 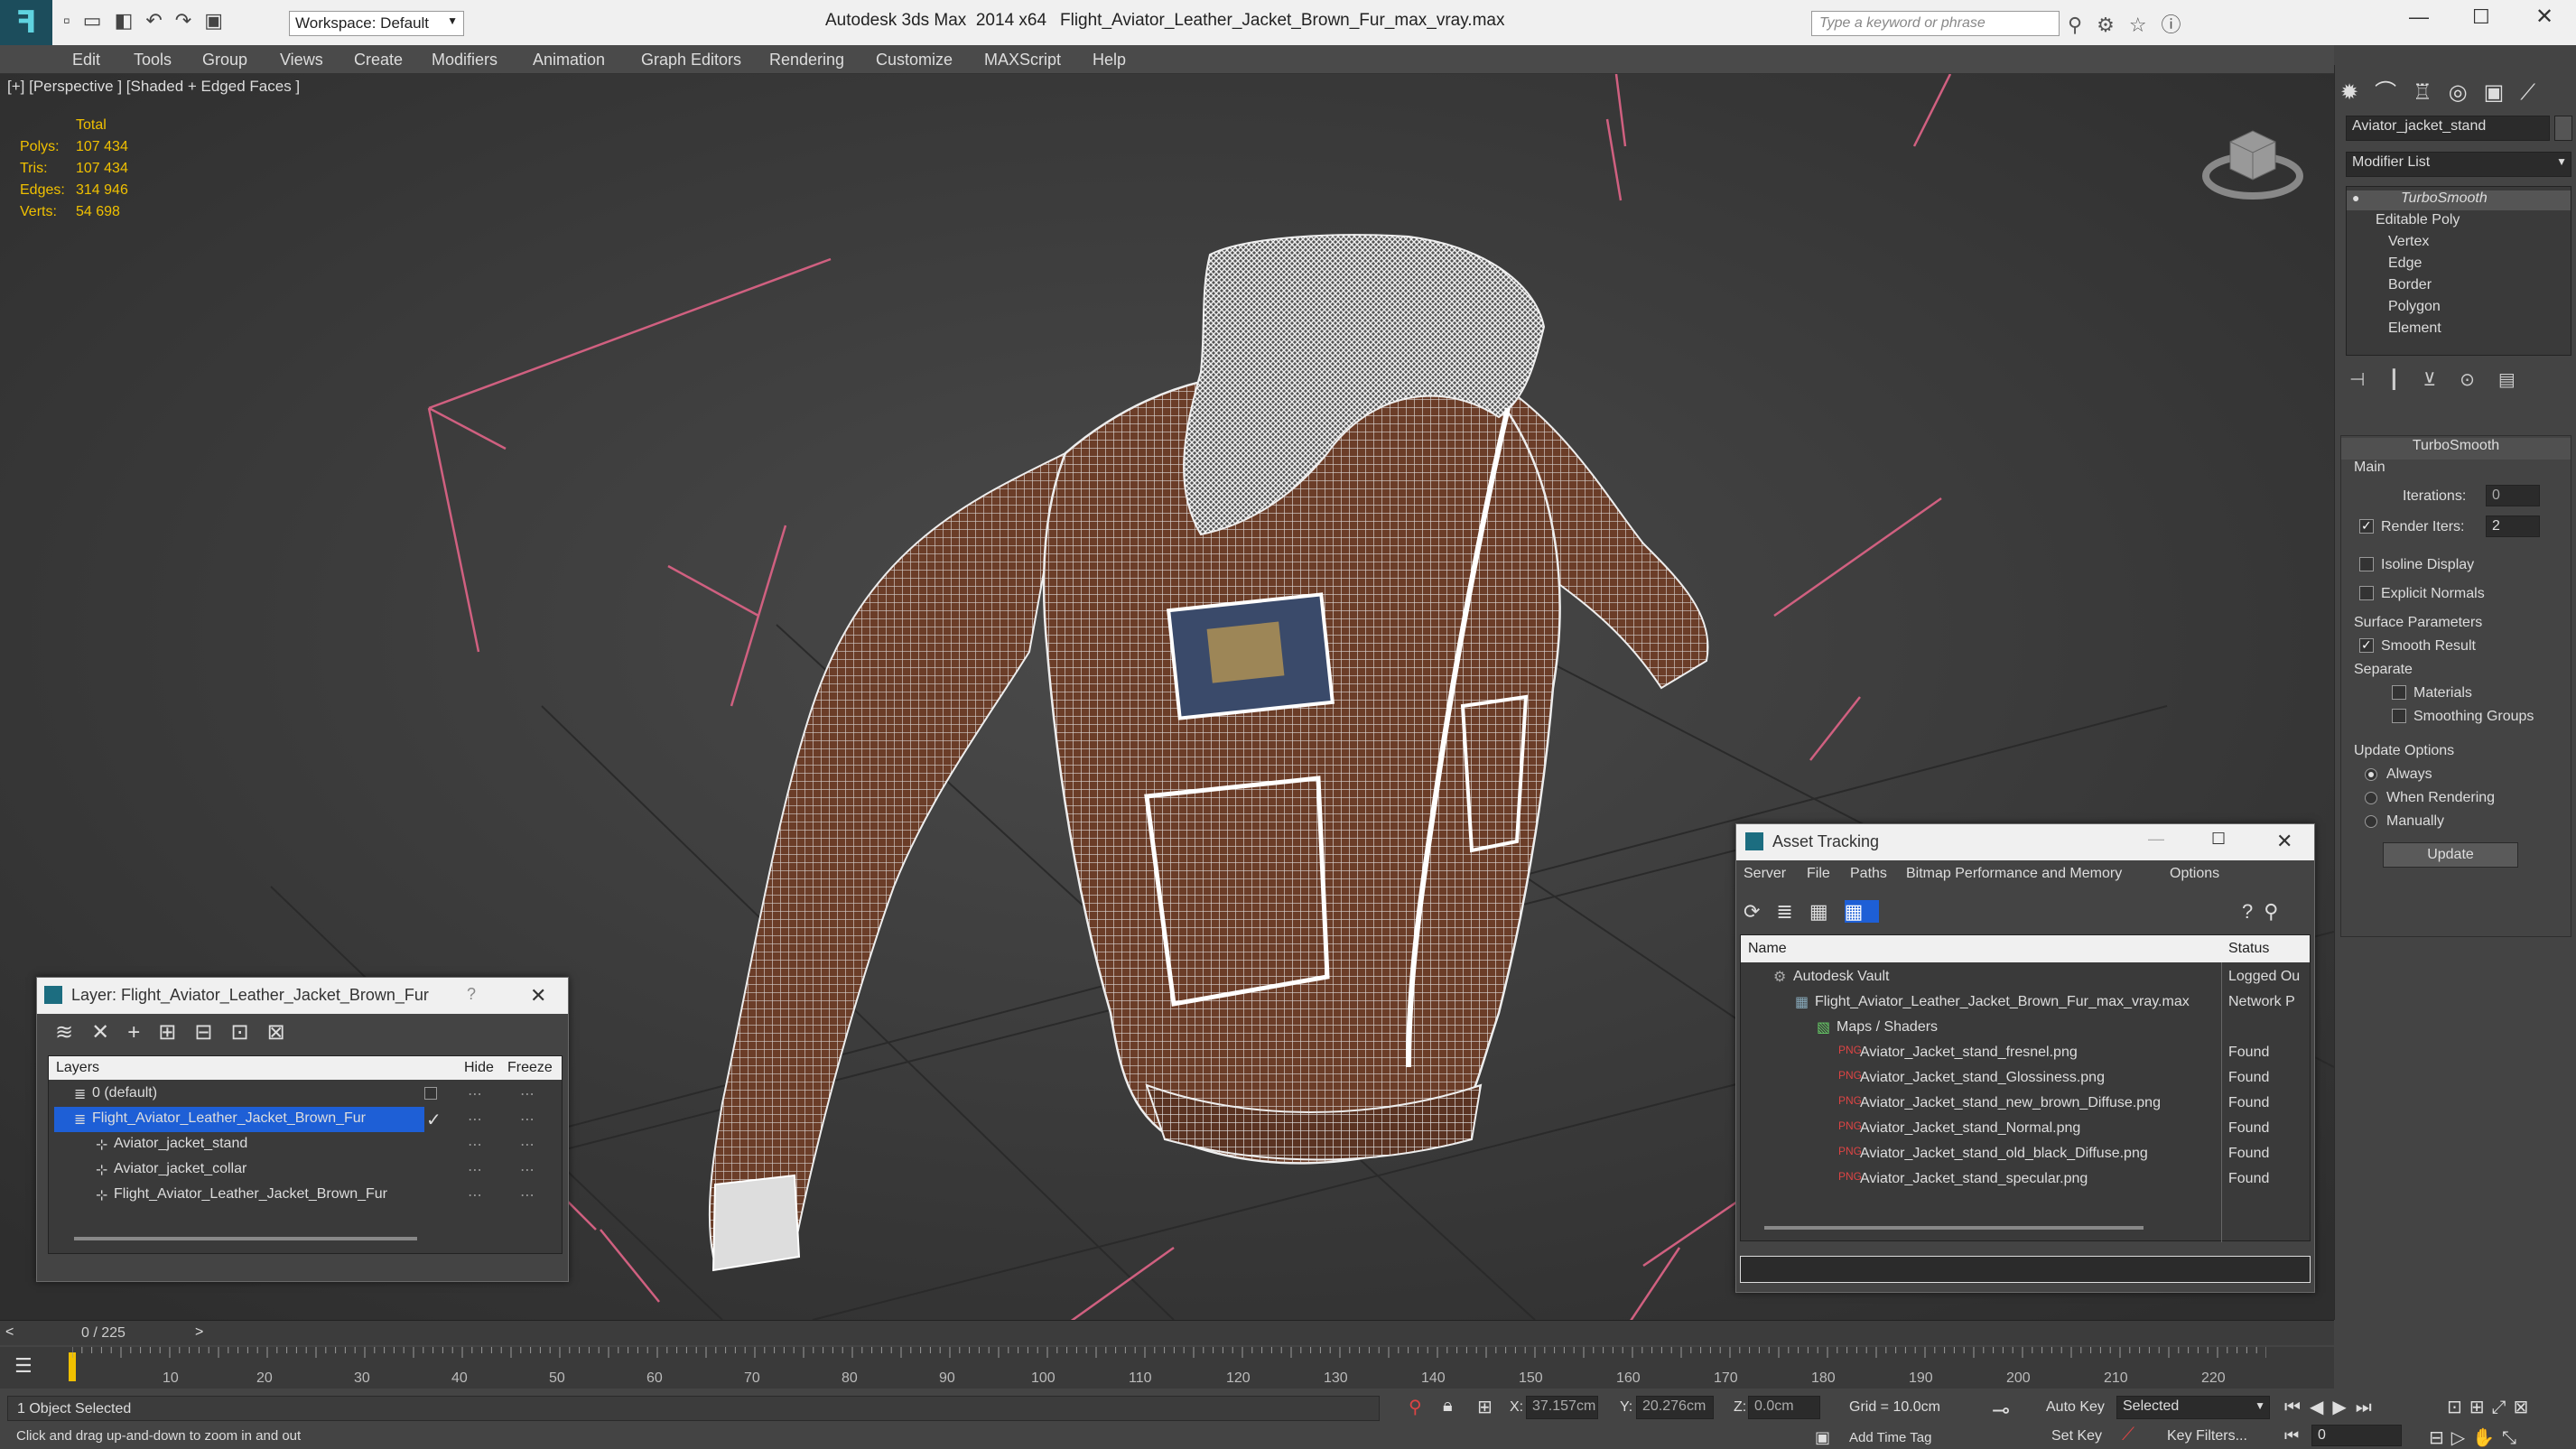 I want to click on update-button: Update, so click(x=2450, y=855).